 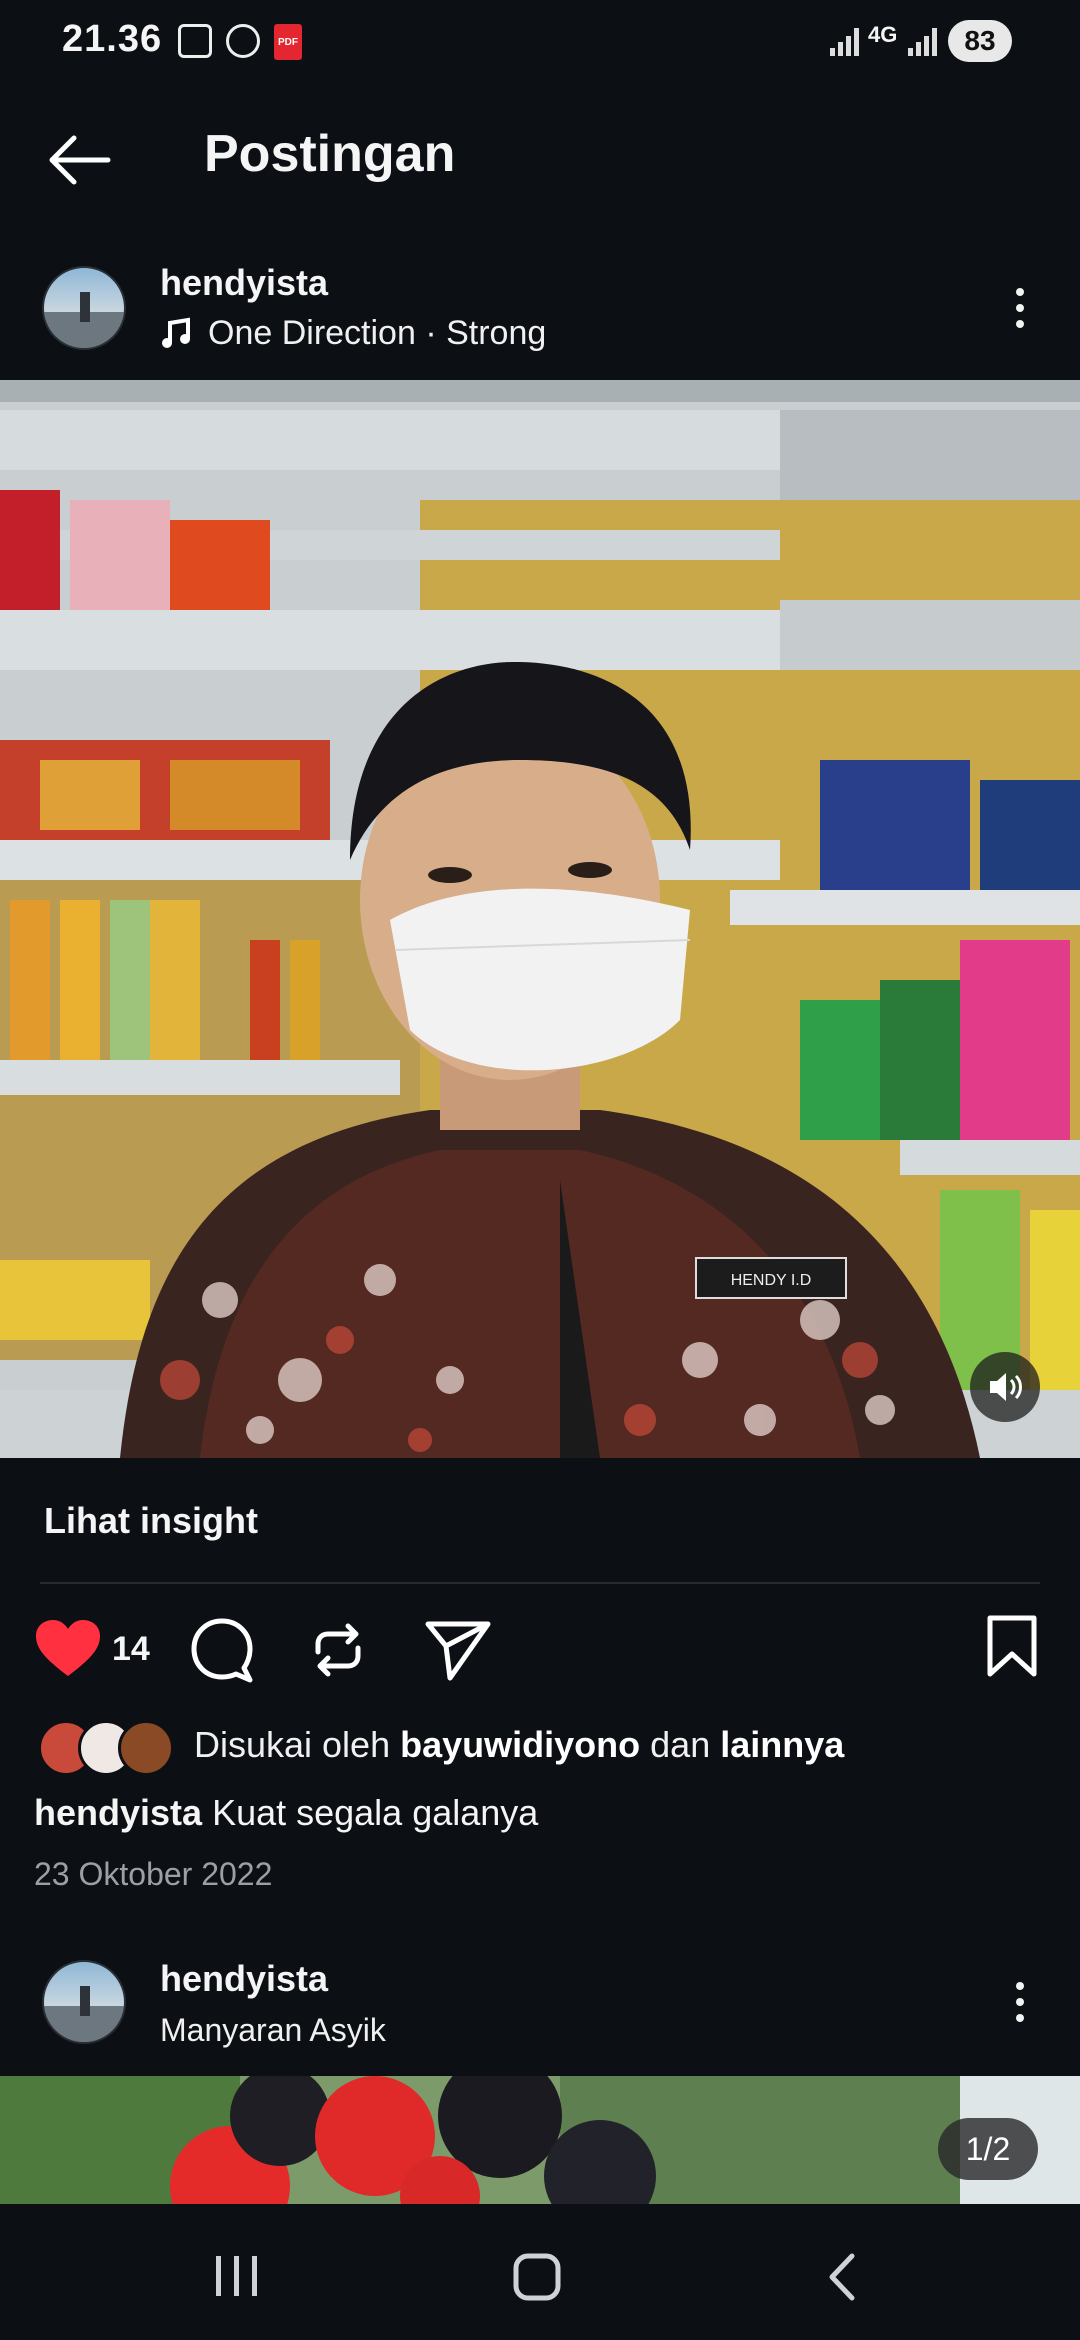 I want to click on pdf-icon: PDF, so click(x=288, y=42).